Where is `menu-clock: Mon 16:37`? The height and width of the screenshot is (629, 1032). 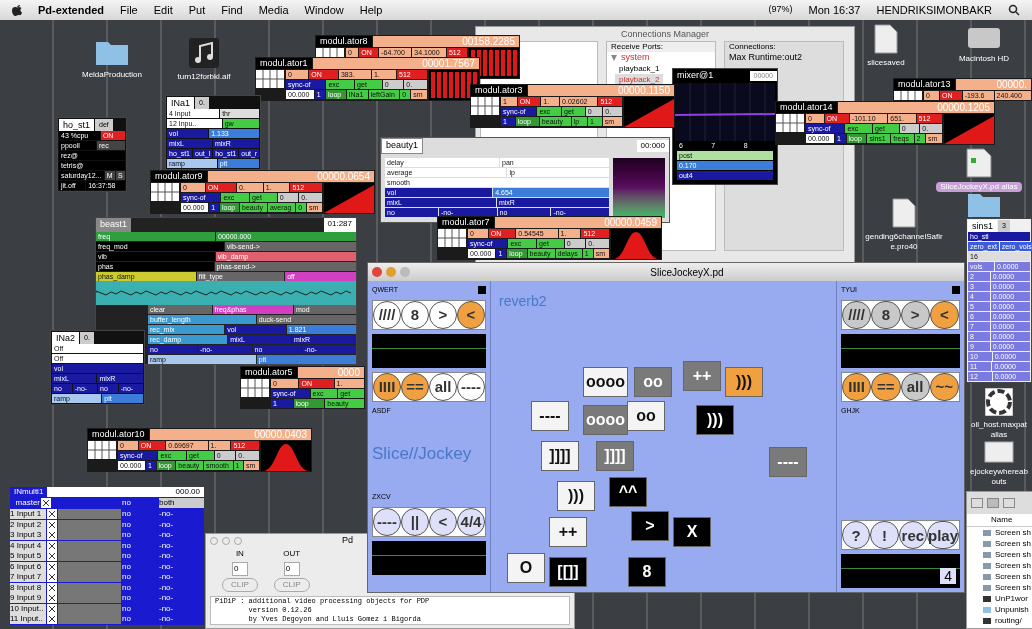 menu-clock: Mon 16:37 is located at coordinates (834, 10).